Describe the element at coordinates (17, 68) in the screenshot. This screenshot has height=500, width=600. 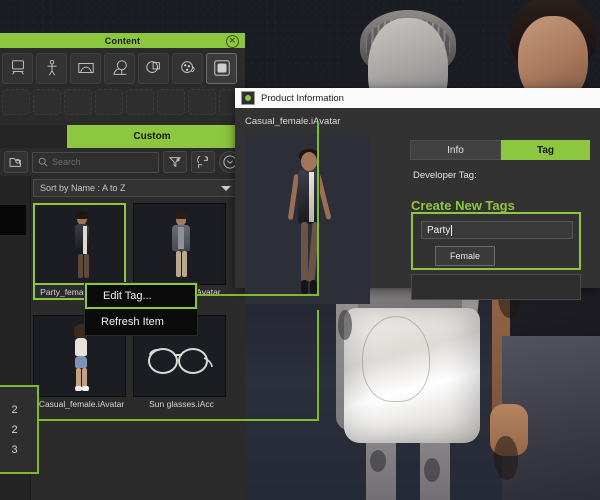
I see `prop-icon` at that location.